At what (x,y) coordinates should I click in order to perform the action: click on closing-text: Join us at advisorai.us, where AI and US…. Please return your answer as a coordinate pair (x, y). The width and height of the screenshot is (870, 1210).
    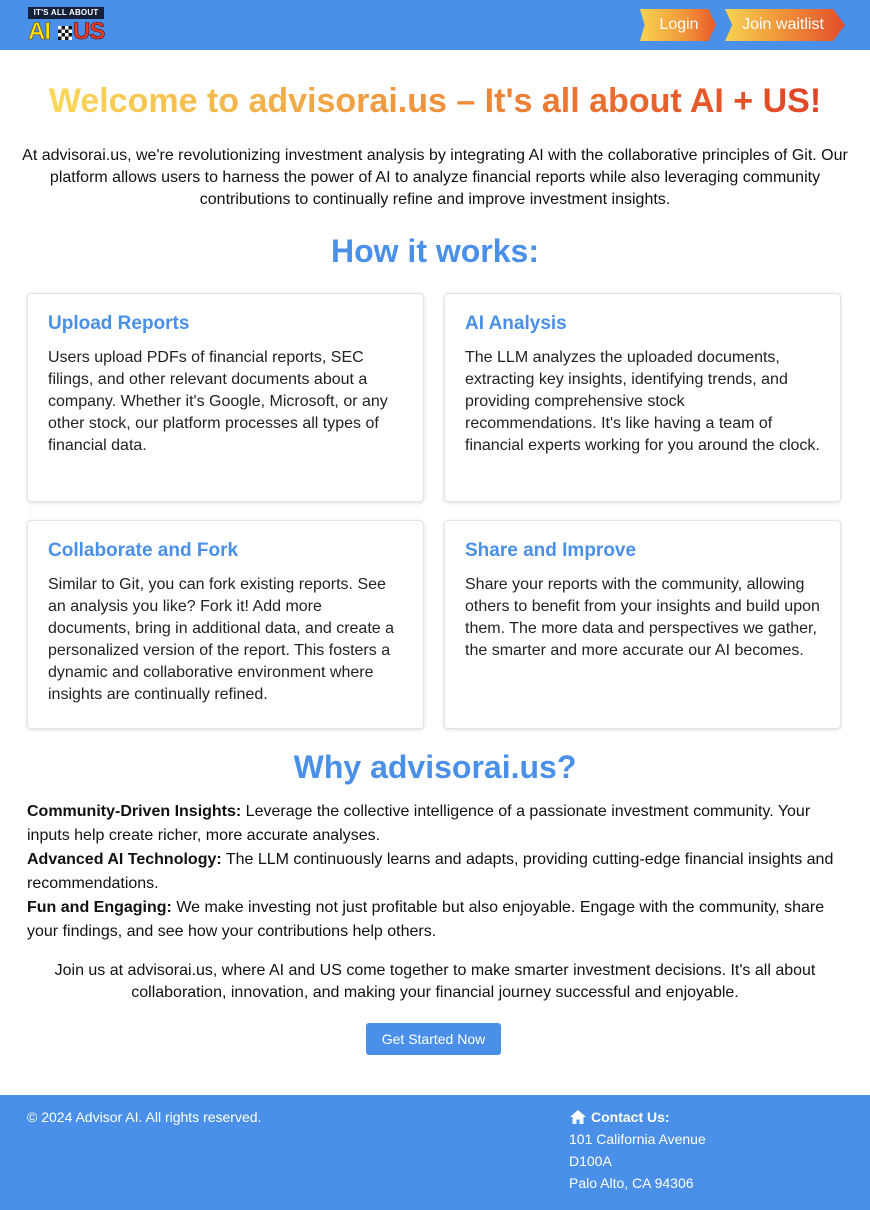
    Looking at the image, I should click on (435, 981).